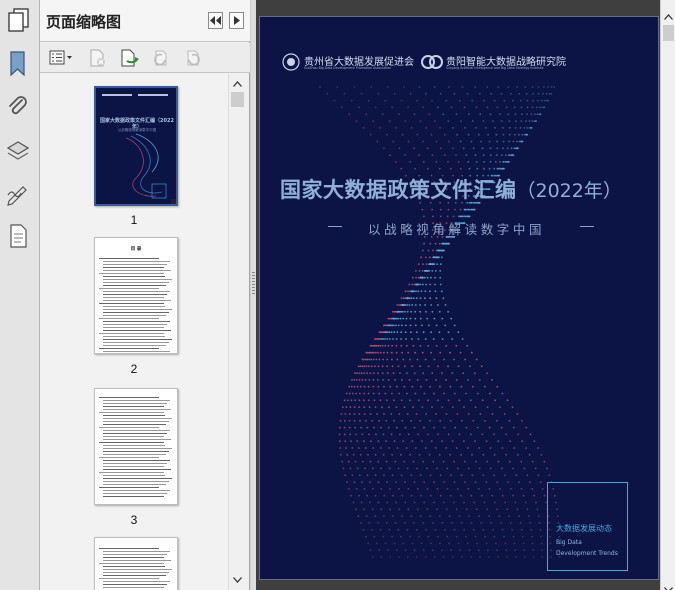 This screenshot has width=675, height=590. I want to click on rotate-page-button, so click(130, 58).